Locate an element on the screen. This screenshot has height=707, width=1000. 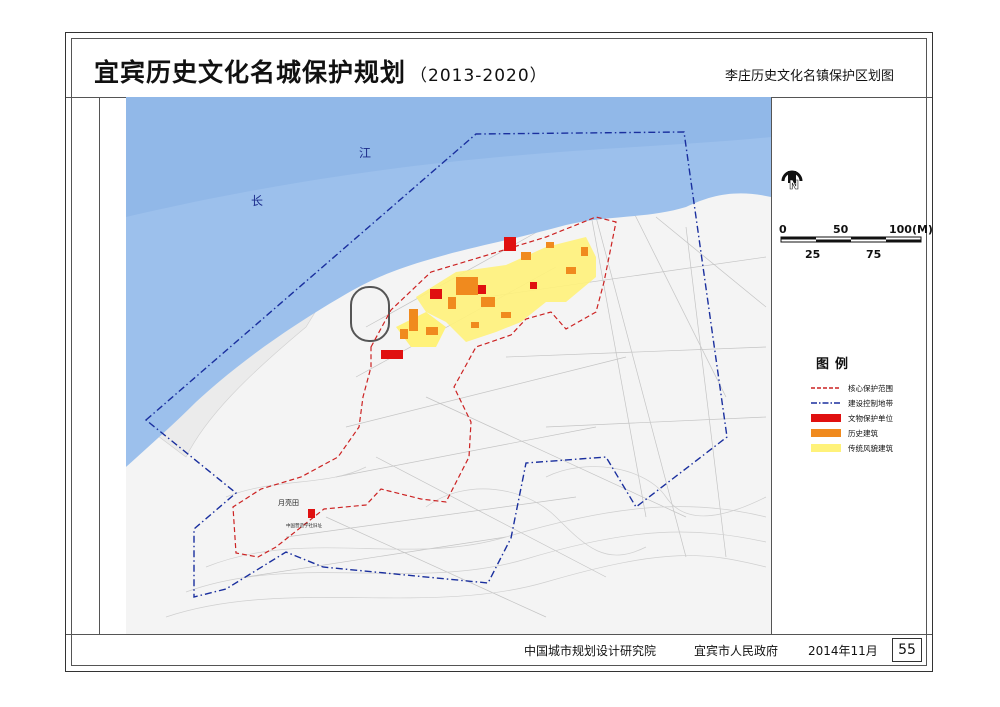
page-title: 宜宾历史文化名城保护规划 （2013-2020） is located at coordinates (321, 71).